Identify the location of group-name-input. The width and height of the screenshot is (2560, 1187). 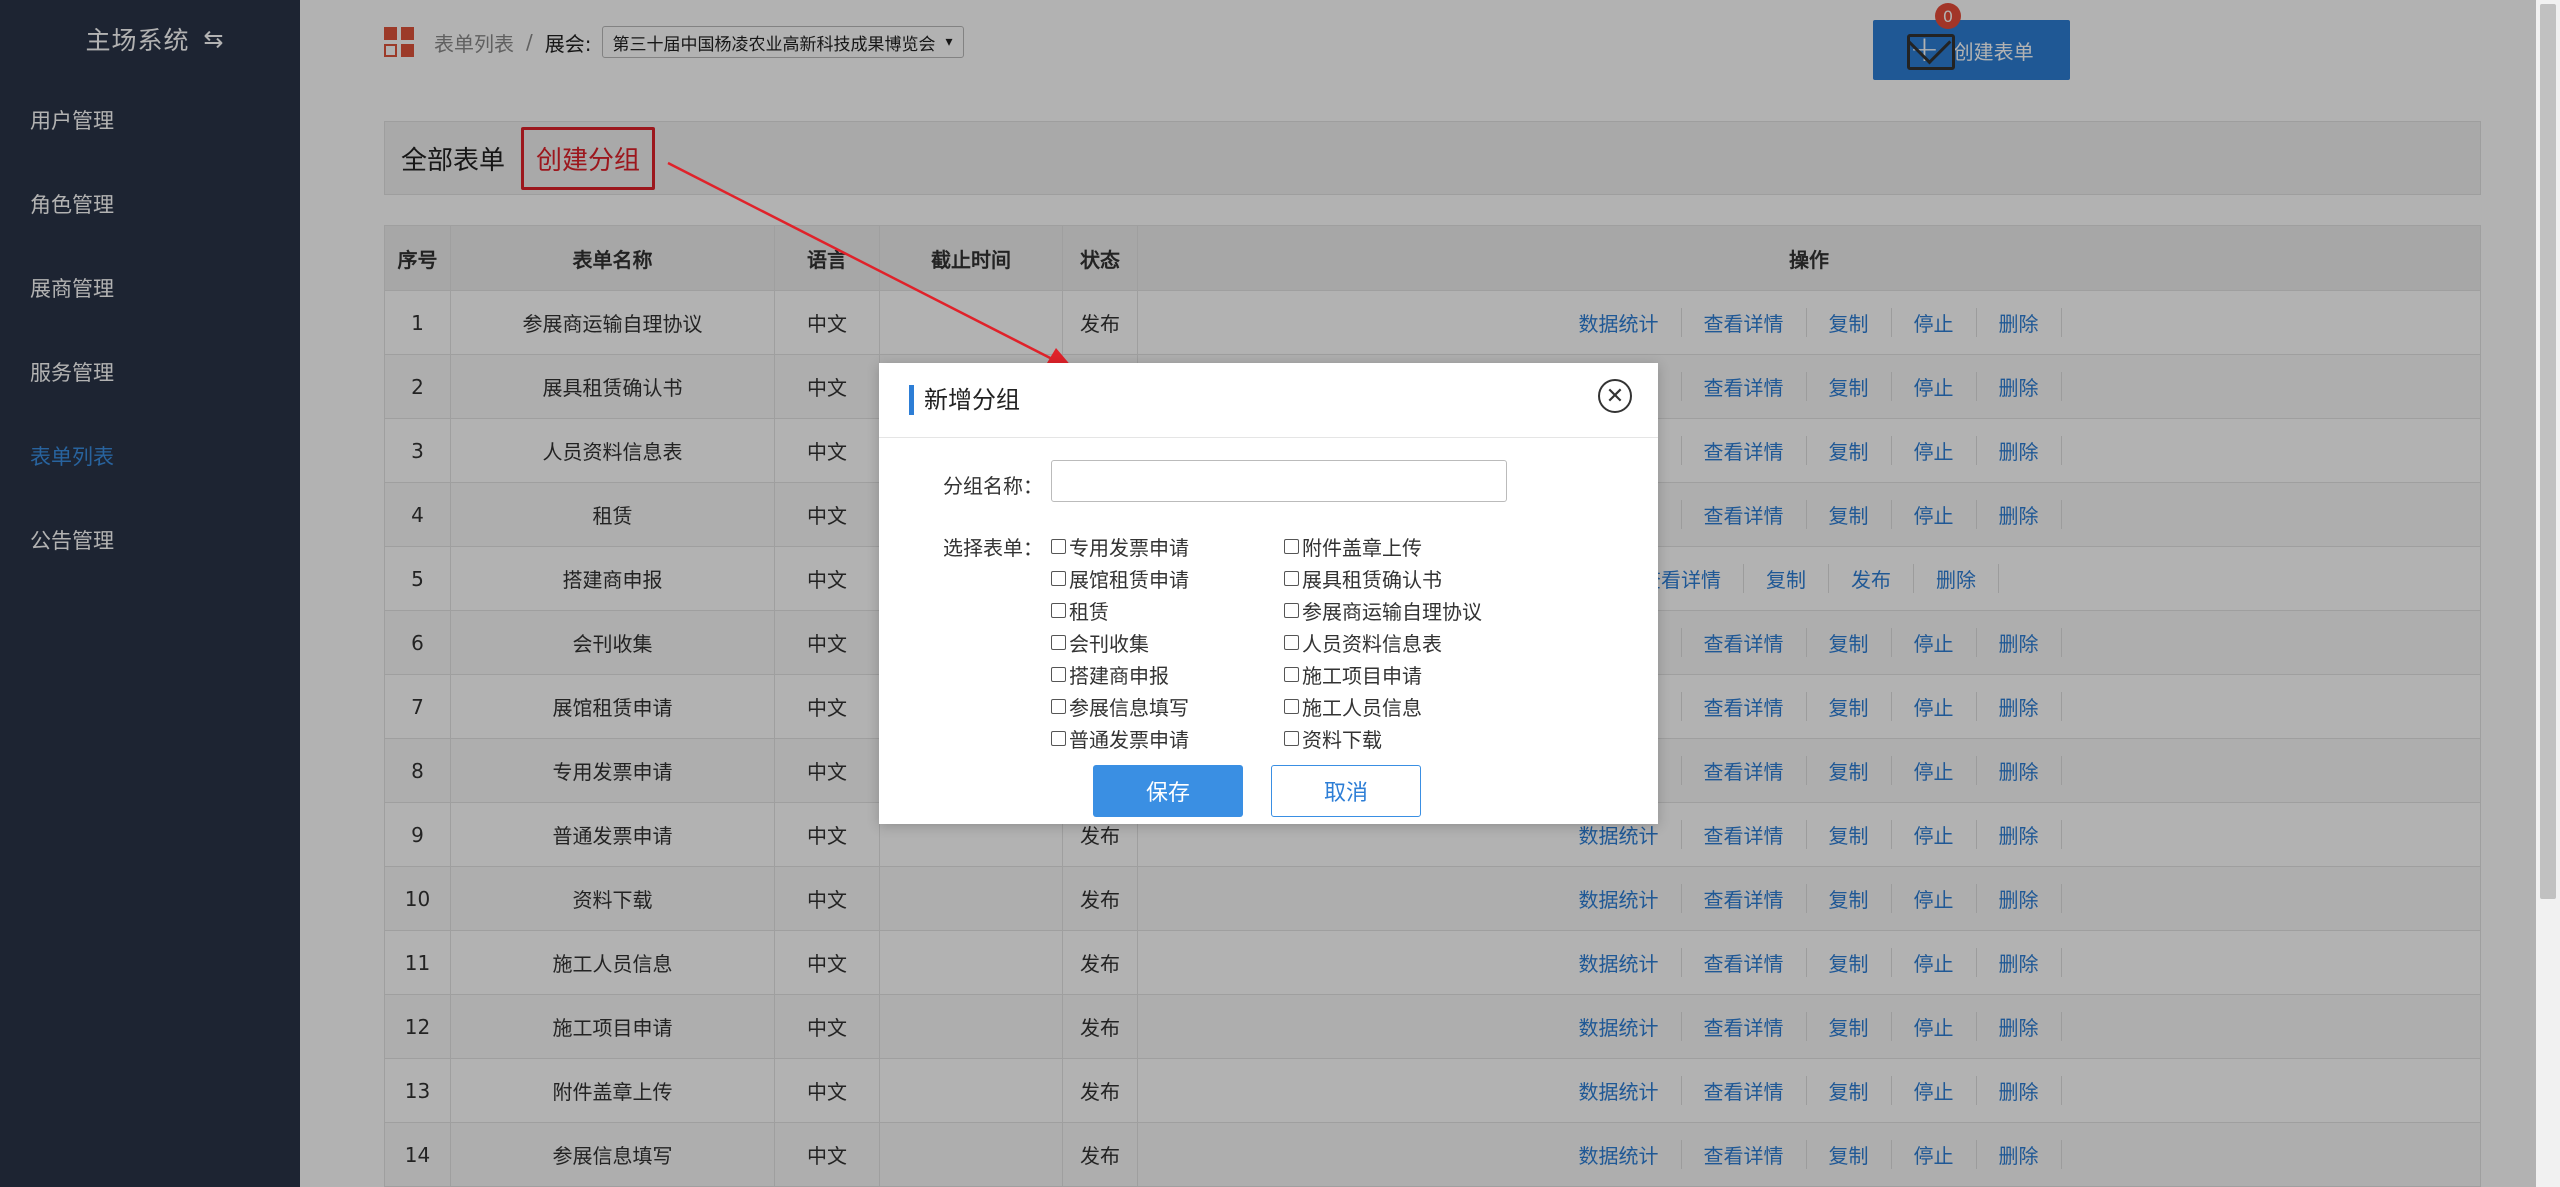
(1279, 481).